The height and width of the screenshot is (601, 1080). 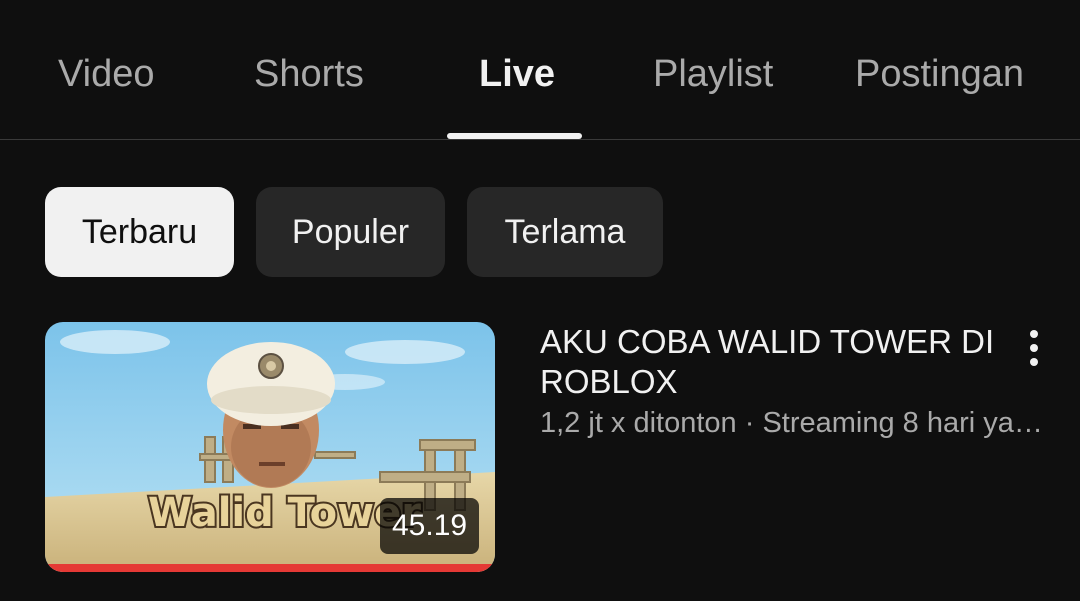 I want to click on filter-chip-terlama: Terlama, so click(x=565, y=232).